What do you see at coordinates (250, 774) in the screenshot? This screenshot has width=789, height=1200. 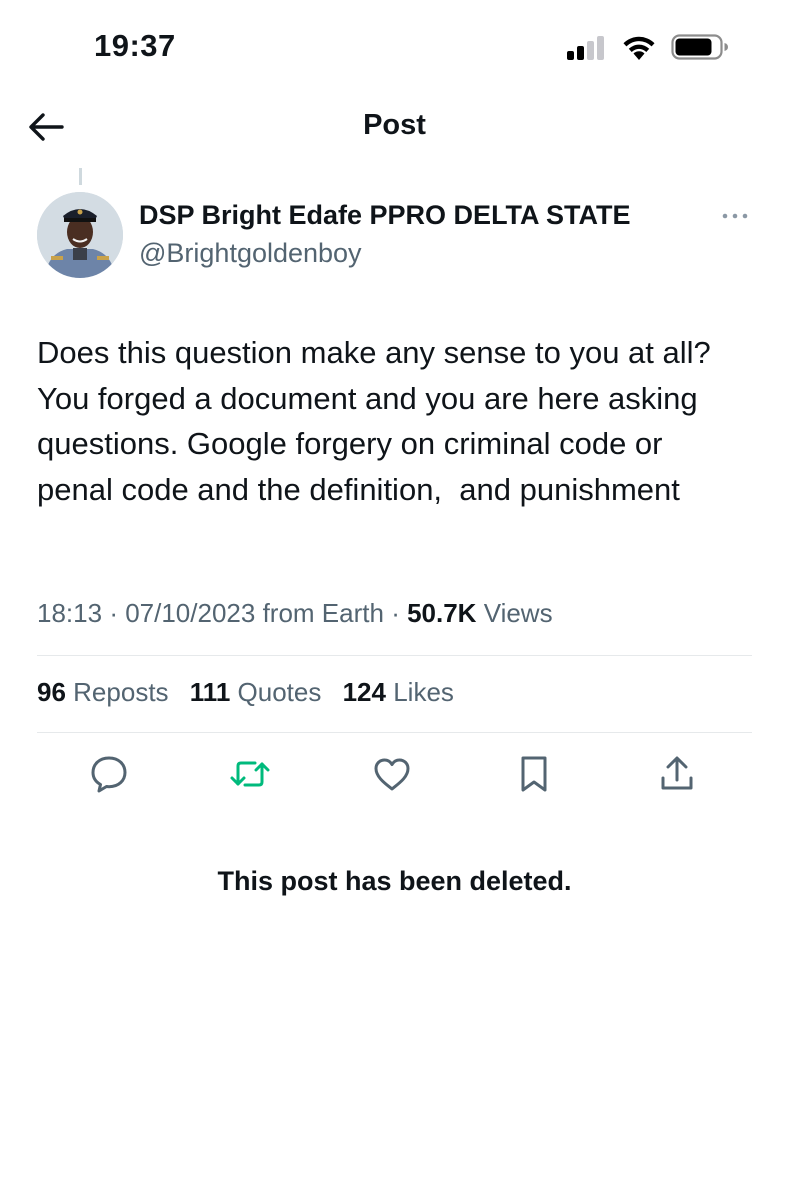 I see `repost-icon` at bounding box center [250, 774].